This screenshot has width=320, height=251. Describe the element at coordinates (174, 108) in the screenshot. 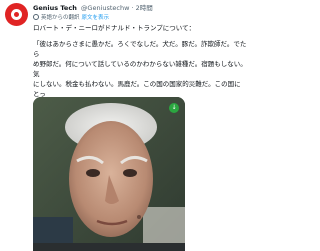

I see `download-badge-icon: ↓` at that location.